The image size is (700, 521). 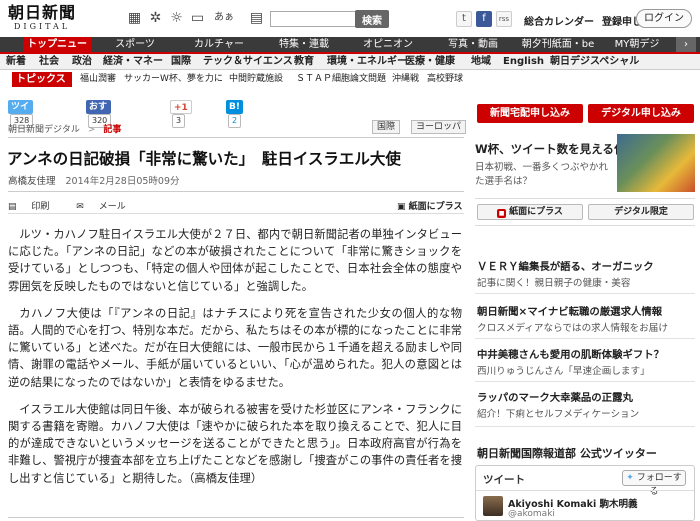 I want to click on promo-item: 中井美穂さんも愛用の肌断体験ギフト？ 西川りゅうじんさん「早速企画します」, so click(x=586, y=361).